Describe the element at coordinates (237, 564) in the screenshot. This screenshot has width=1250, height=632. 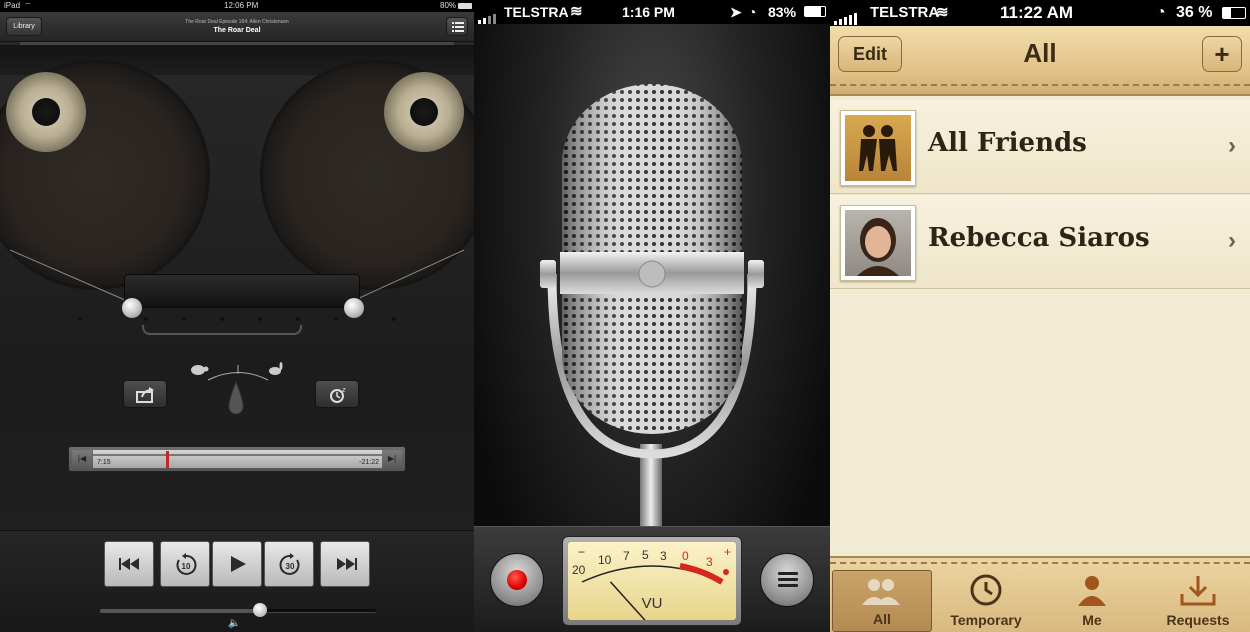
I see `play-button` at that location.